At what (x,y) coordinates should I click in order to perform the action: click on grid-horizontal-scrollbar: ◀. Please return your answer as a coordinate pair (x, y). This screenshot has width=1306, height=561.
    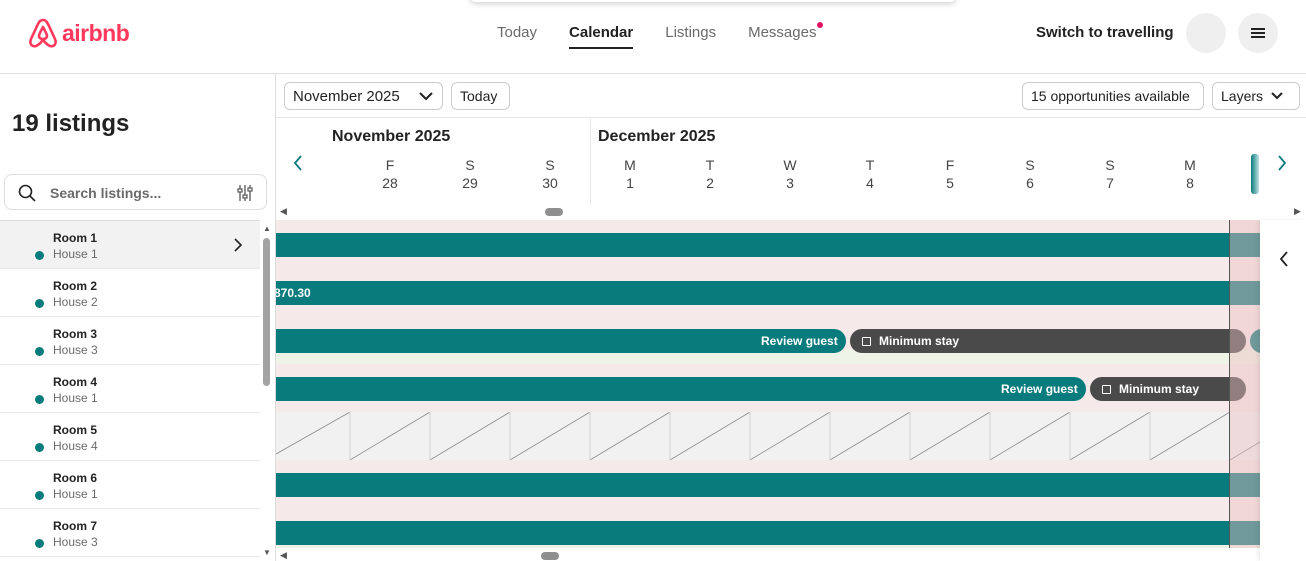
    Looking at the image, I should click on (791, 555).